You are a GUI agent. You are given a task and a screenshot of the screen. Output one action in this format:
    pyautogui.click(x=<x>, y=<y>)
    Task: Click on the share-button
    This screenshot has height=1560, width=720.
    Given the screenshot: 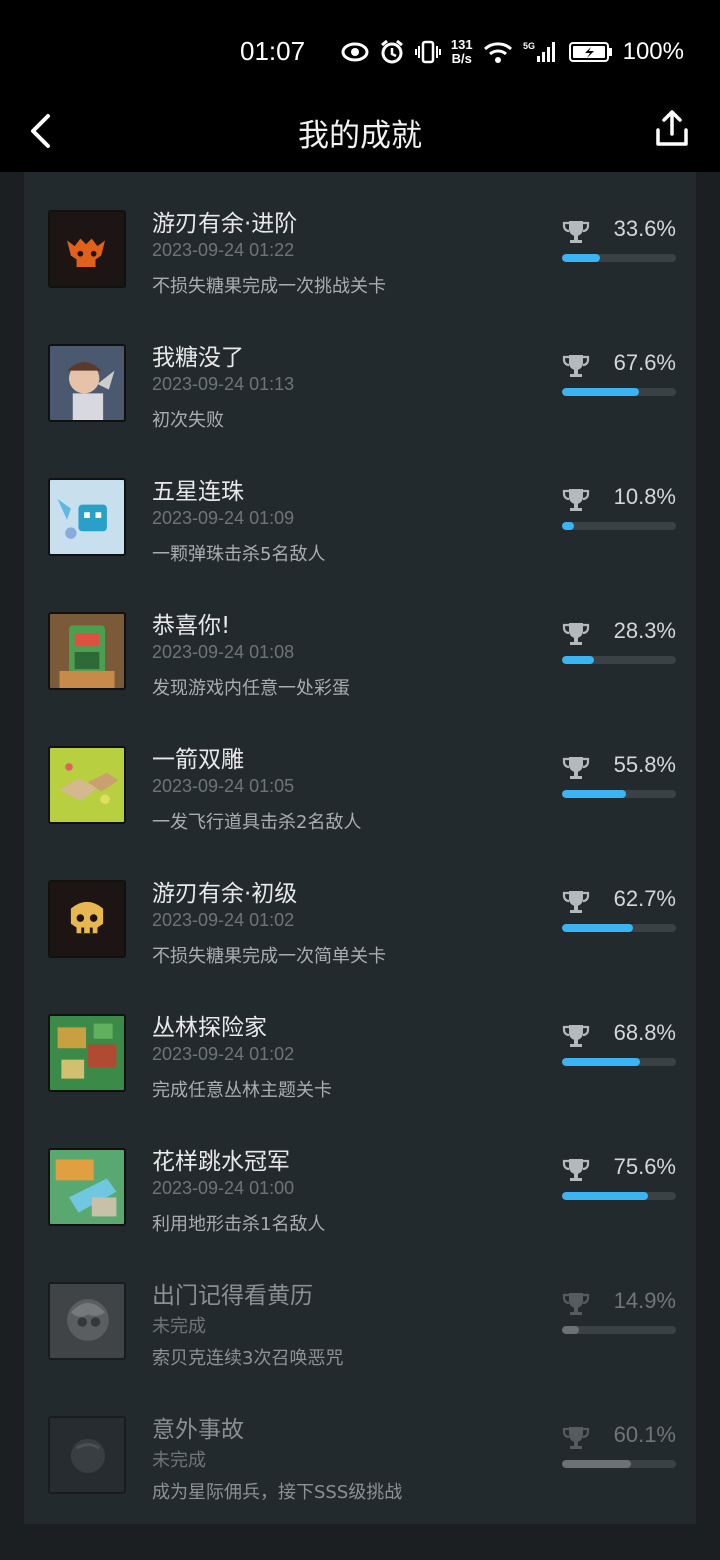 What is the action you would take?
    pyautogui.click(x=672, y=129)
    